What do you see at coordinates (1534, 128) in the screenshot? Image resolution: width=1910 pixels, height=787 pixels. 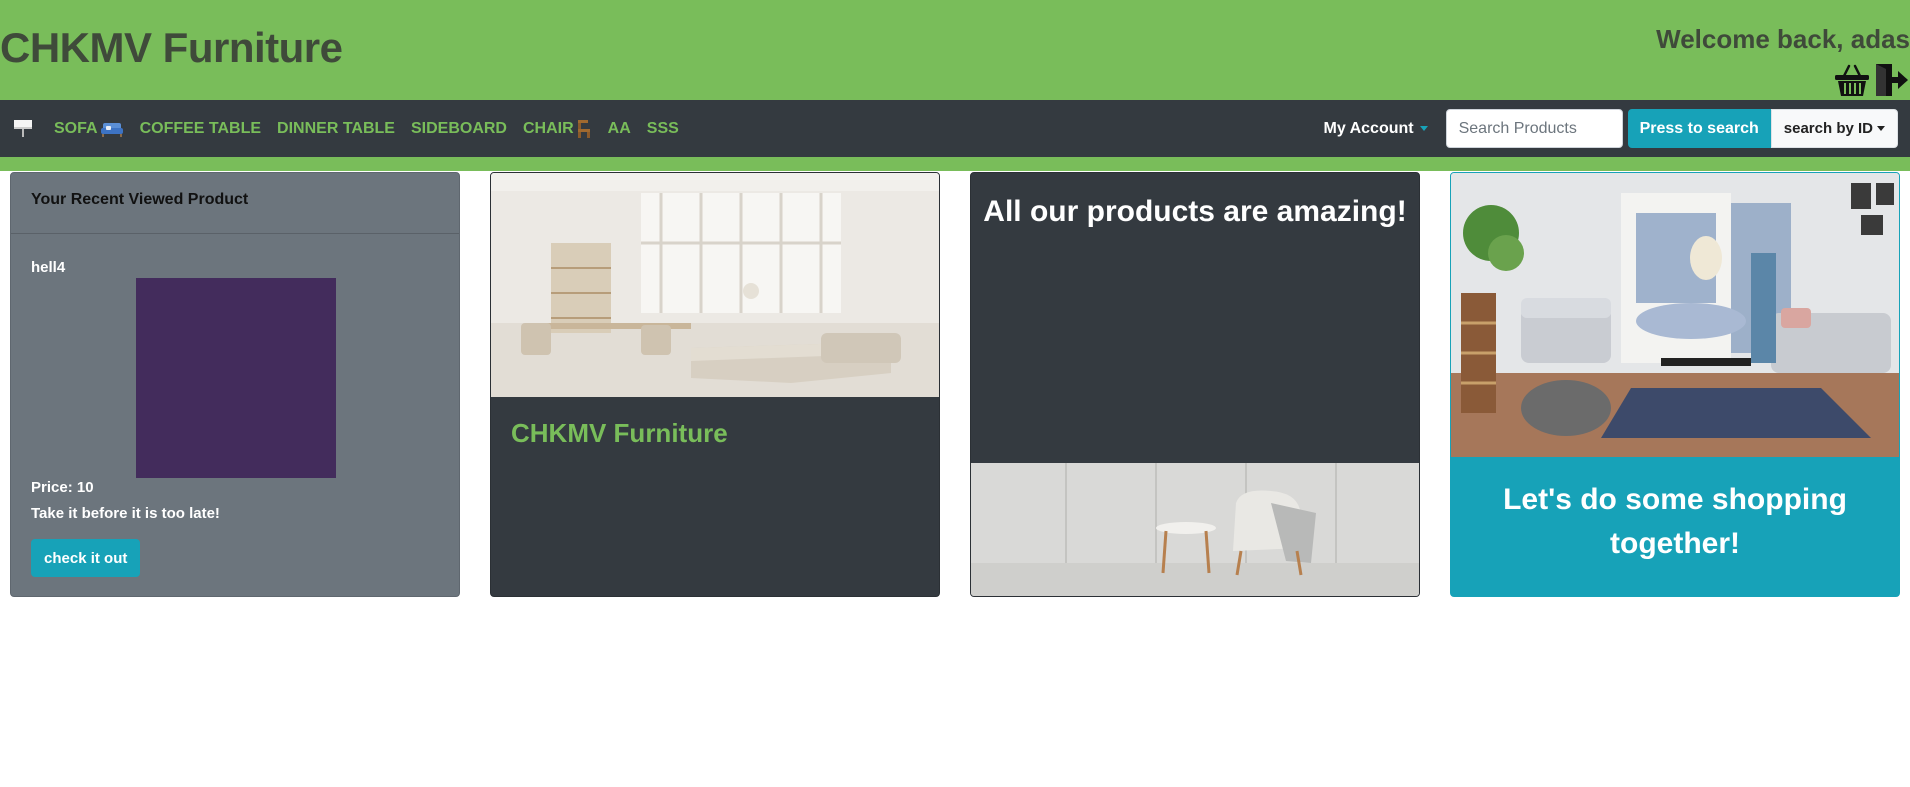 I see `search-input` at bounding box center [1534, 128].